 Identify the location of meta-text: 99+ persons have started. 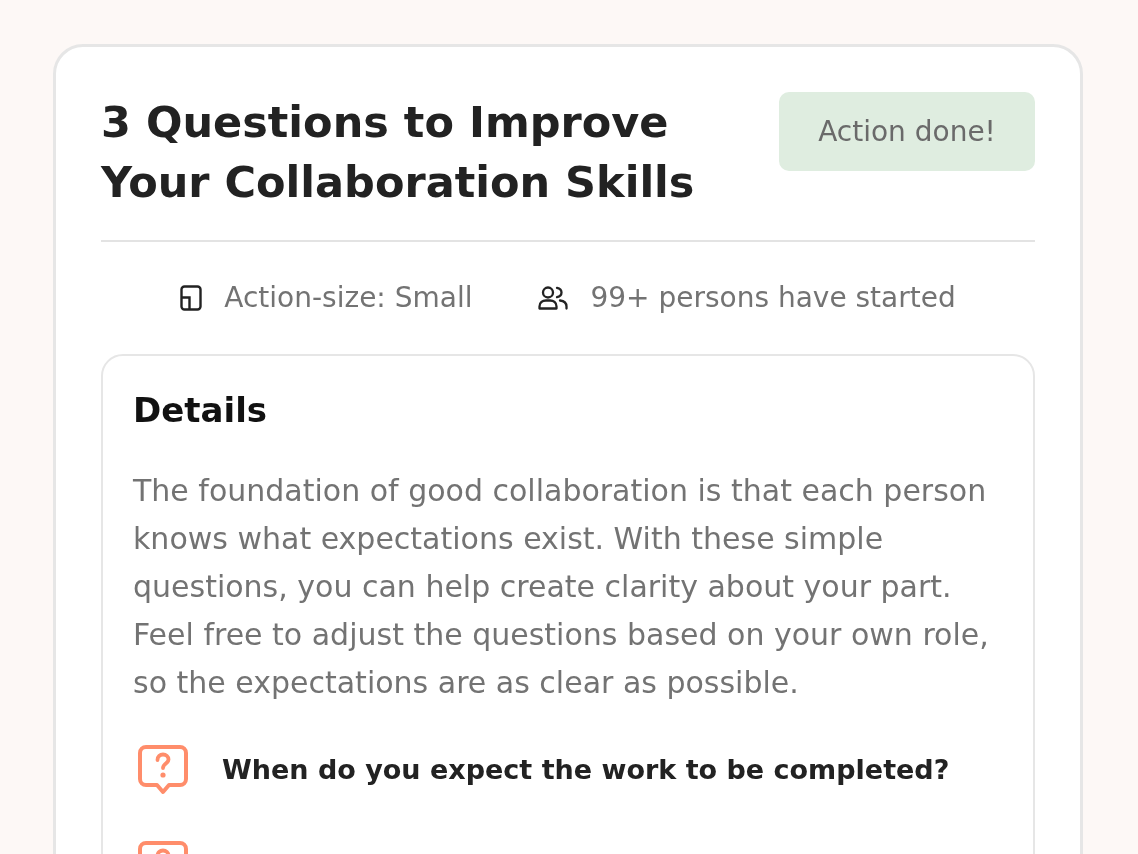
(773, 298).